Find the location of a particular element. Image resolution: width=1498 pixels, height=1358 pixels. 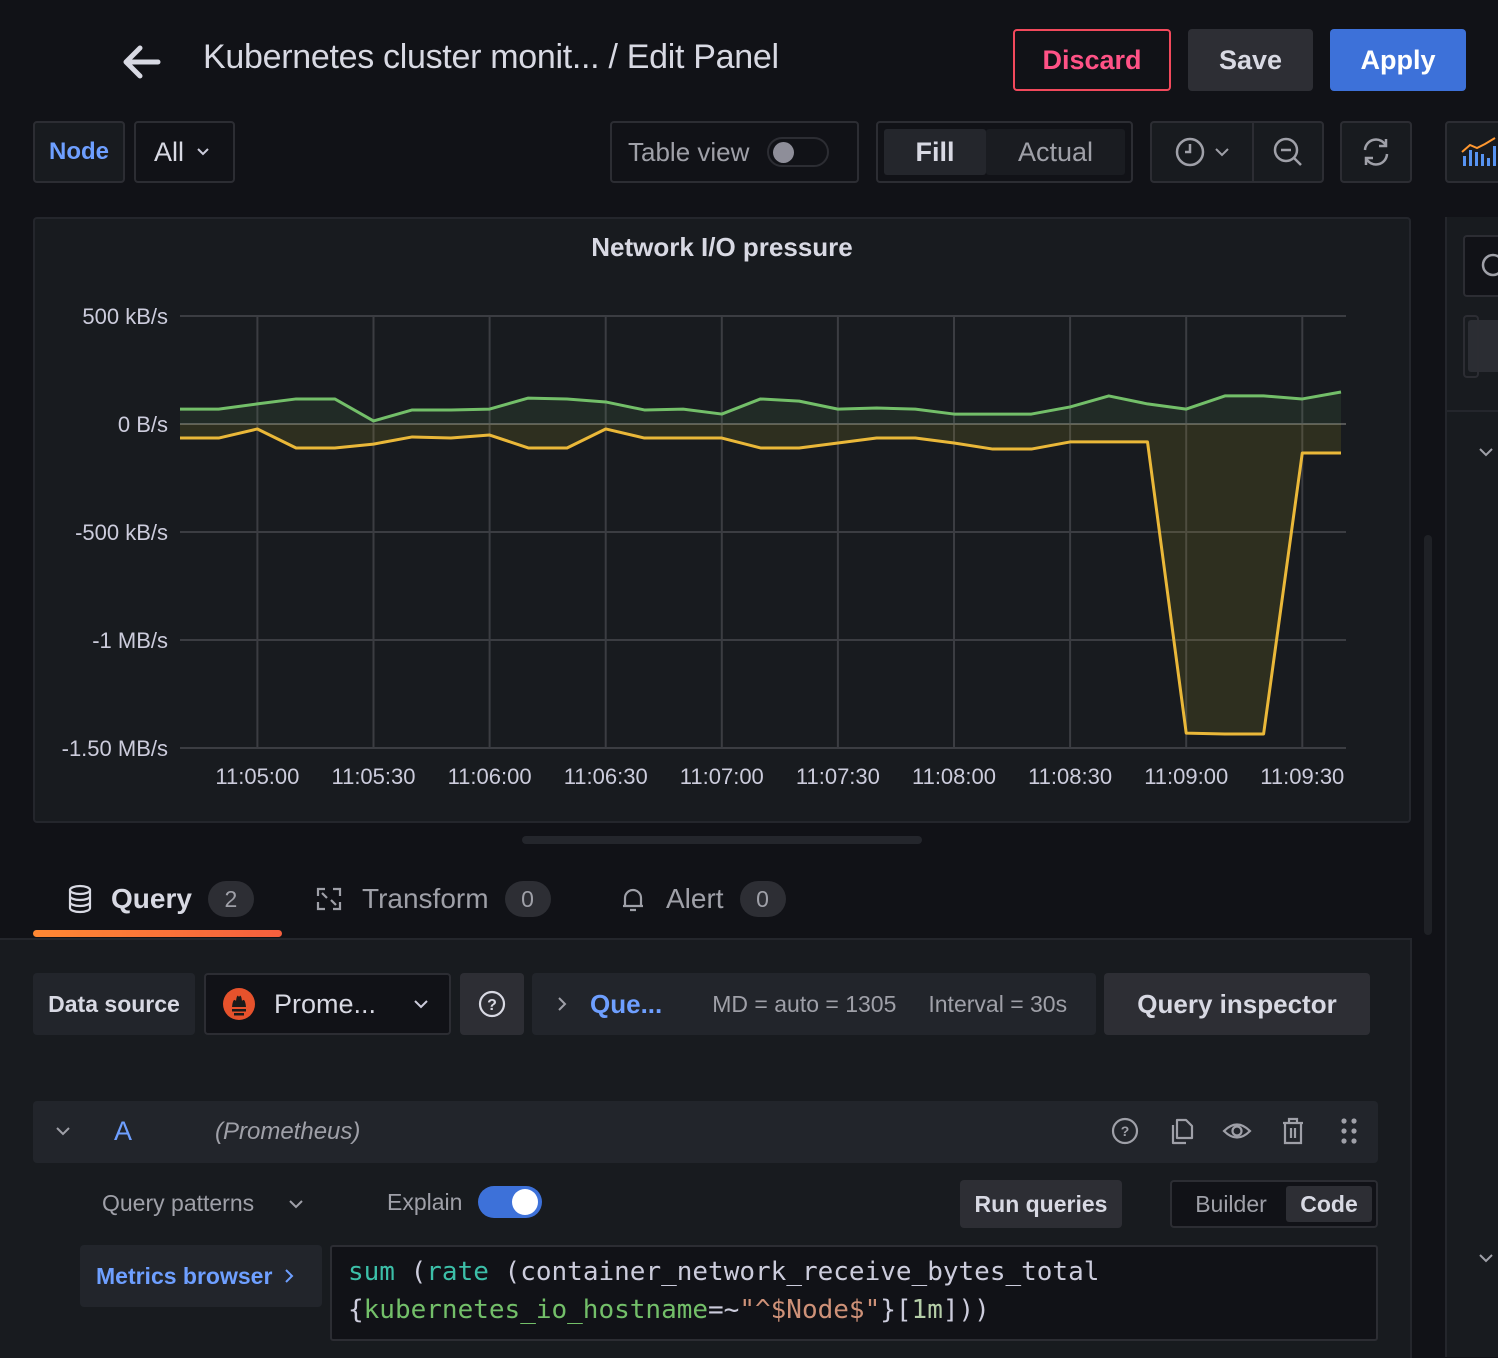

y-tick-label: -500 kB/s is located at coordinates (121, 532).